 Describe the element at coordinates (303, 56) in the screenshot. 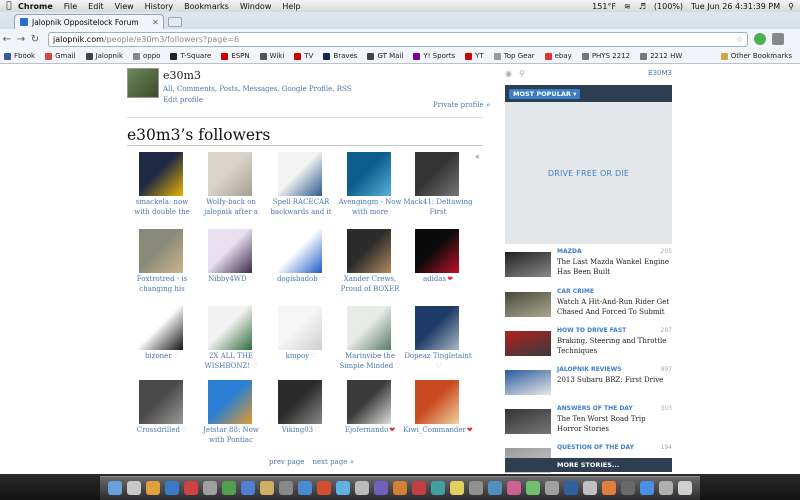

I see `bookmark-item: TV` at that location.